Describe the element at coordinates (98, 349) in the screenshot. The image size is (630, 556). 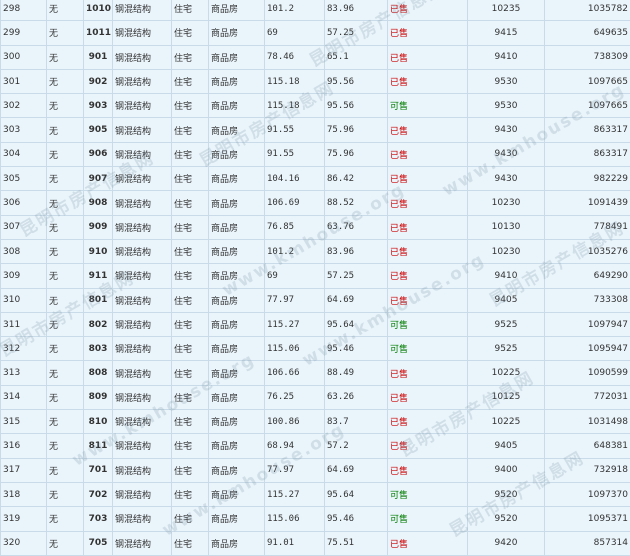
I see `room-number-link: 803` at that location.